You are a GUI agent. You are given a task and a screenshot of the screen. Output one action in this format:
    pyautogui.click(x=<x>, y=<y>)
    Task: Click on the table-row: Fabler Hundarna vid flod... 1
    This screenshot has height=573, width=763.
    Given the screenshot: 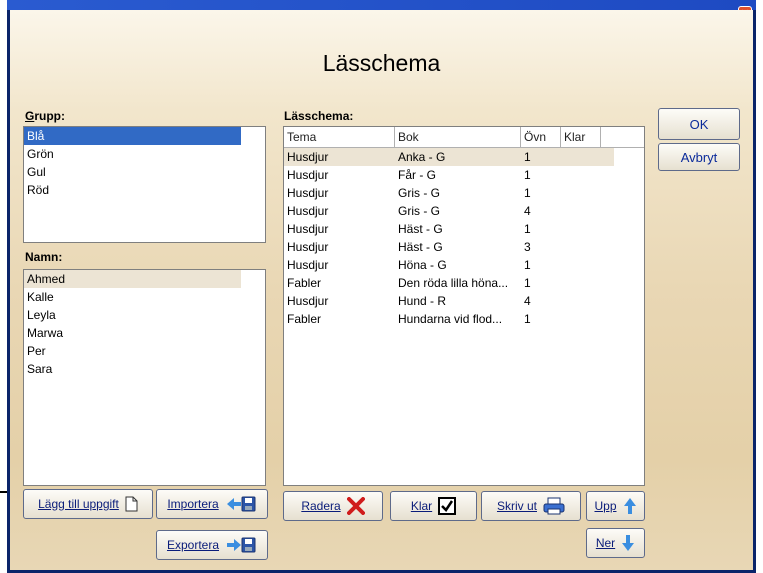 What is the action you would take?
    pyautogui.click(x=464, y=319)
    